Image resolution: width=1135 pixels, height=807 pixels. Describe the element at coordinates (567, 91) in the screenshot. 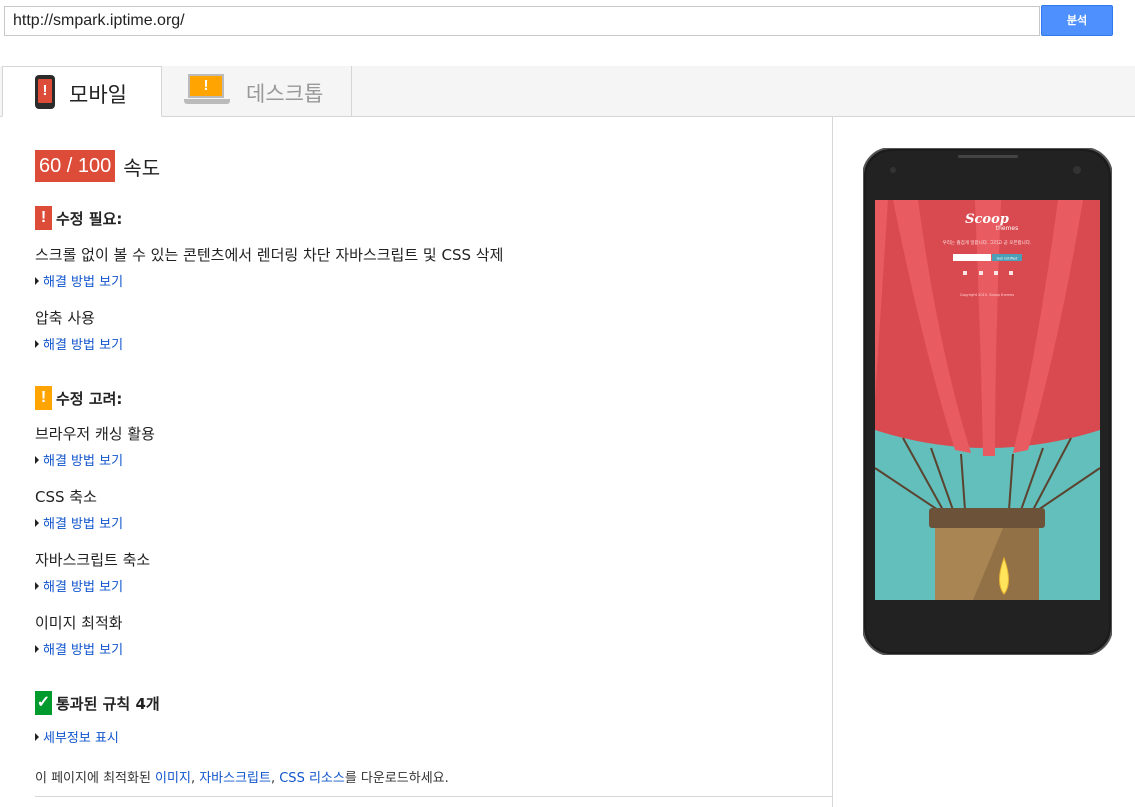

I see `device-tab-bar: ! 모바일 ! 데스크톱` at that location.